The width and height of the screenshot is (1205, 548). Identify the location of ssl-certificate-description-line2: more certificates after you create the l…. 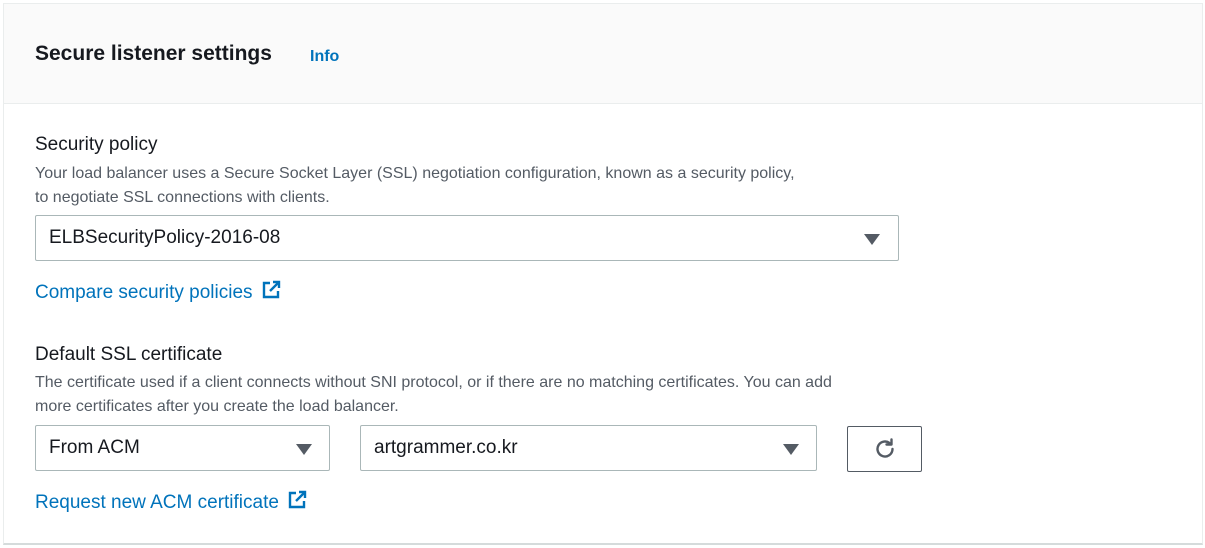
(217, 406).